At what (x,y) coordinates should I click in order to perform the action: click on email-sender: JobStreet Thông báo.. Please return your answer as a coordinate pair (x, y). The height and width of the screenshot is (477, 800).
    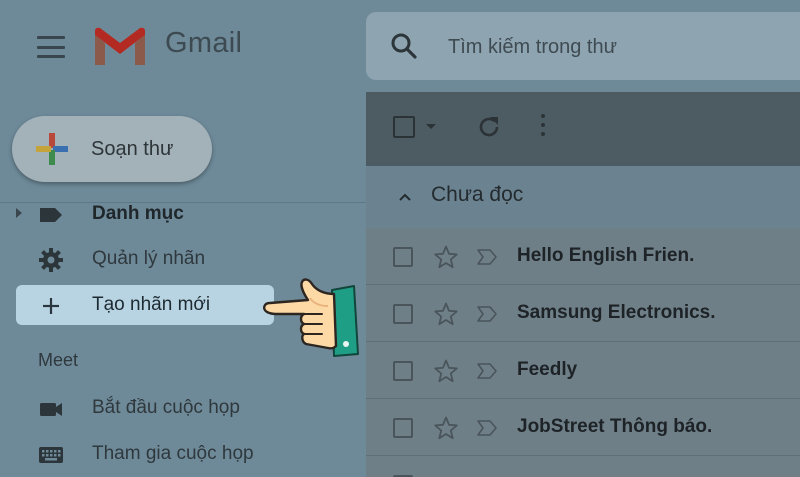
    Looking at the image, I should click on (615, 426).